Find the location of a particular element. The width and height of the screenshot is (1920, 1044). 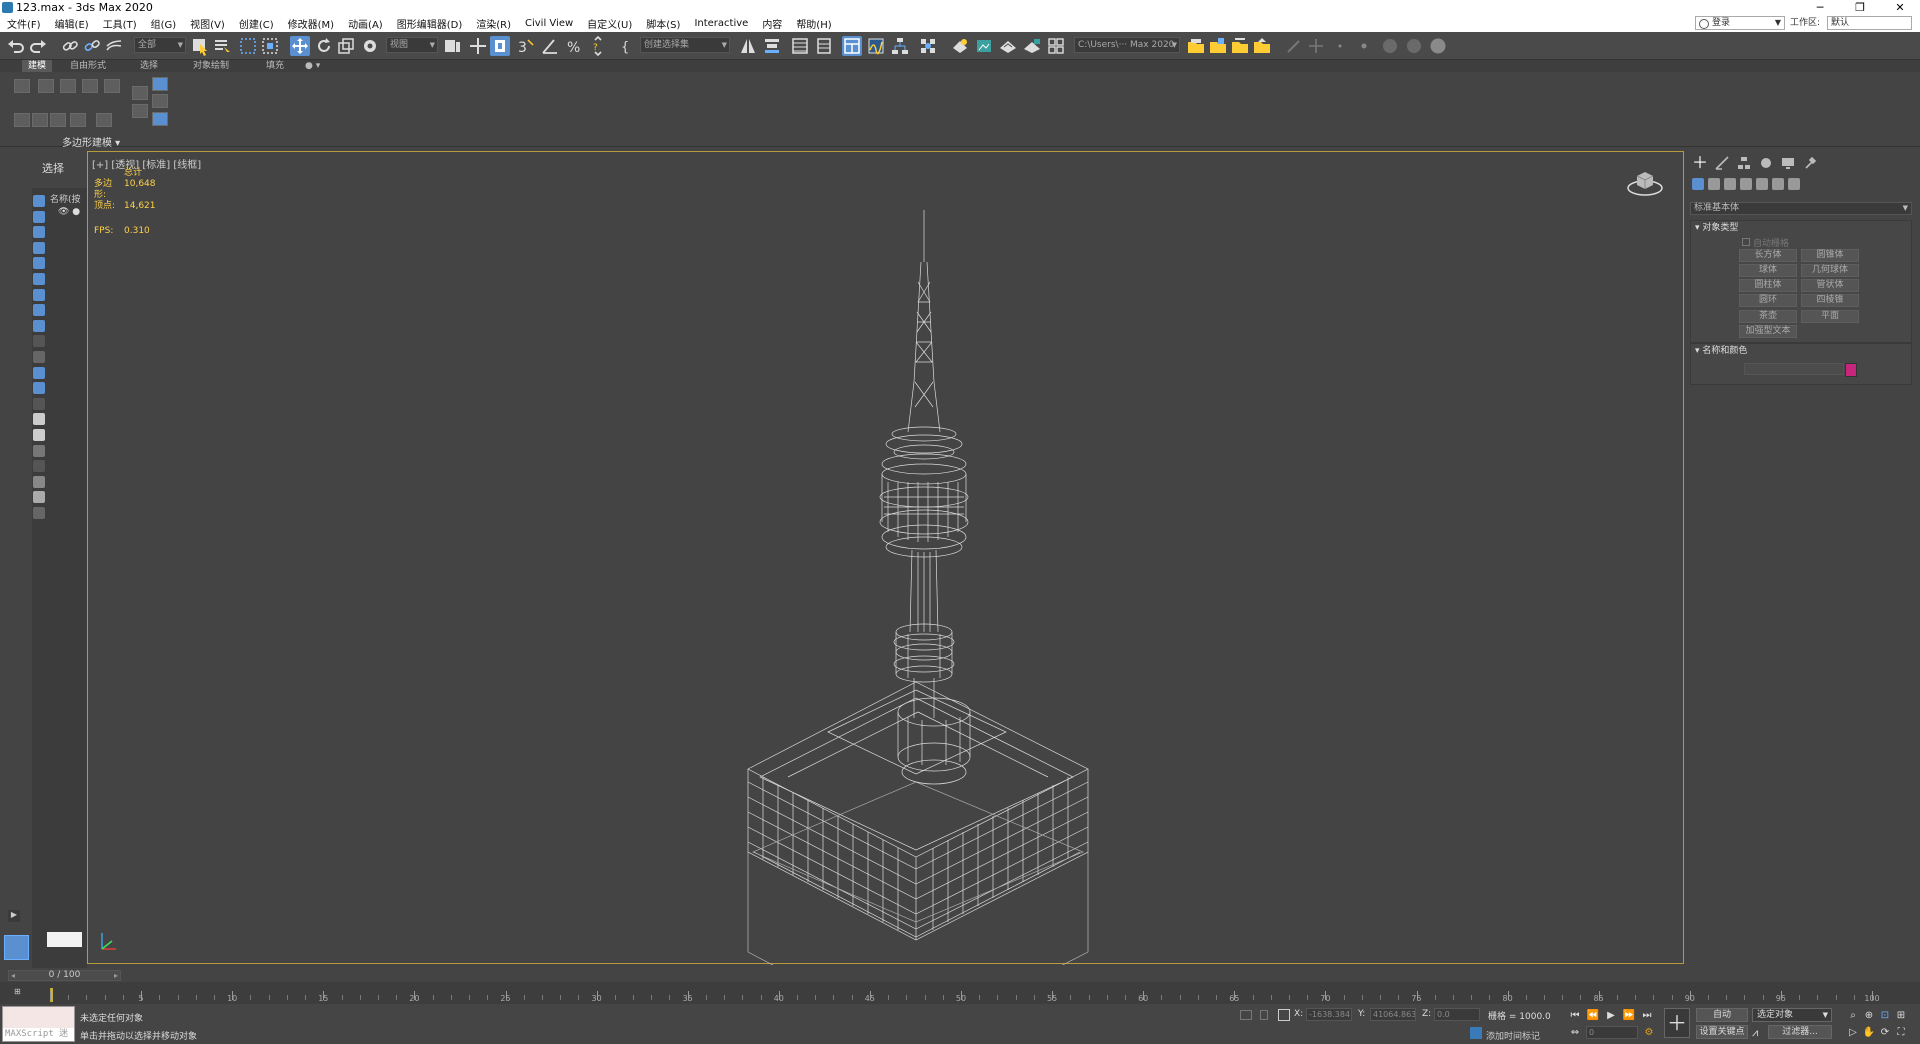

tab-modeling: 建模 is located at coordinates (37, 66).